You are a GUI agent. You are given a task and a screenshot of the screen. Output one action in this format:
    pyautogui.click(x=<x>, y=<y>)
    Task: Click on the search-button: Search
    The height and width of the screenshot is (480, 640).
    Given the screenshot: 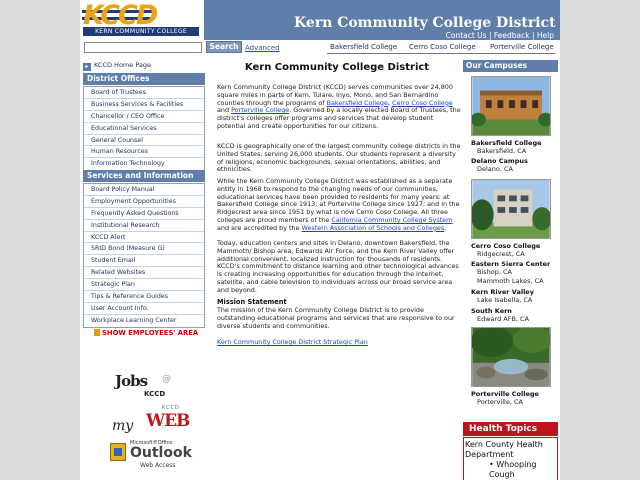 What is the action you would take?
    pyautogui.click(x=224, y=47)
    